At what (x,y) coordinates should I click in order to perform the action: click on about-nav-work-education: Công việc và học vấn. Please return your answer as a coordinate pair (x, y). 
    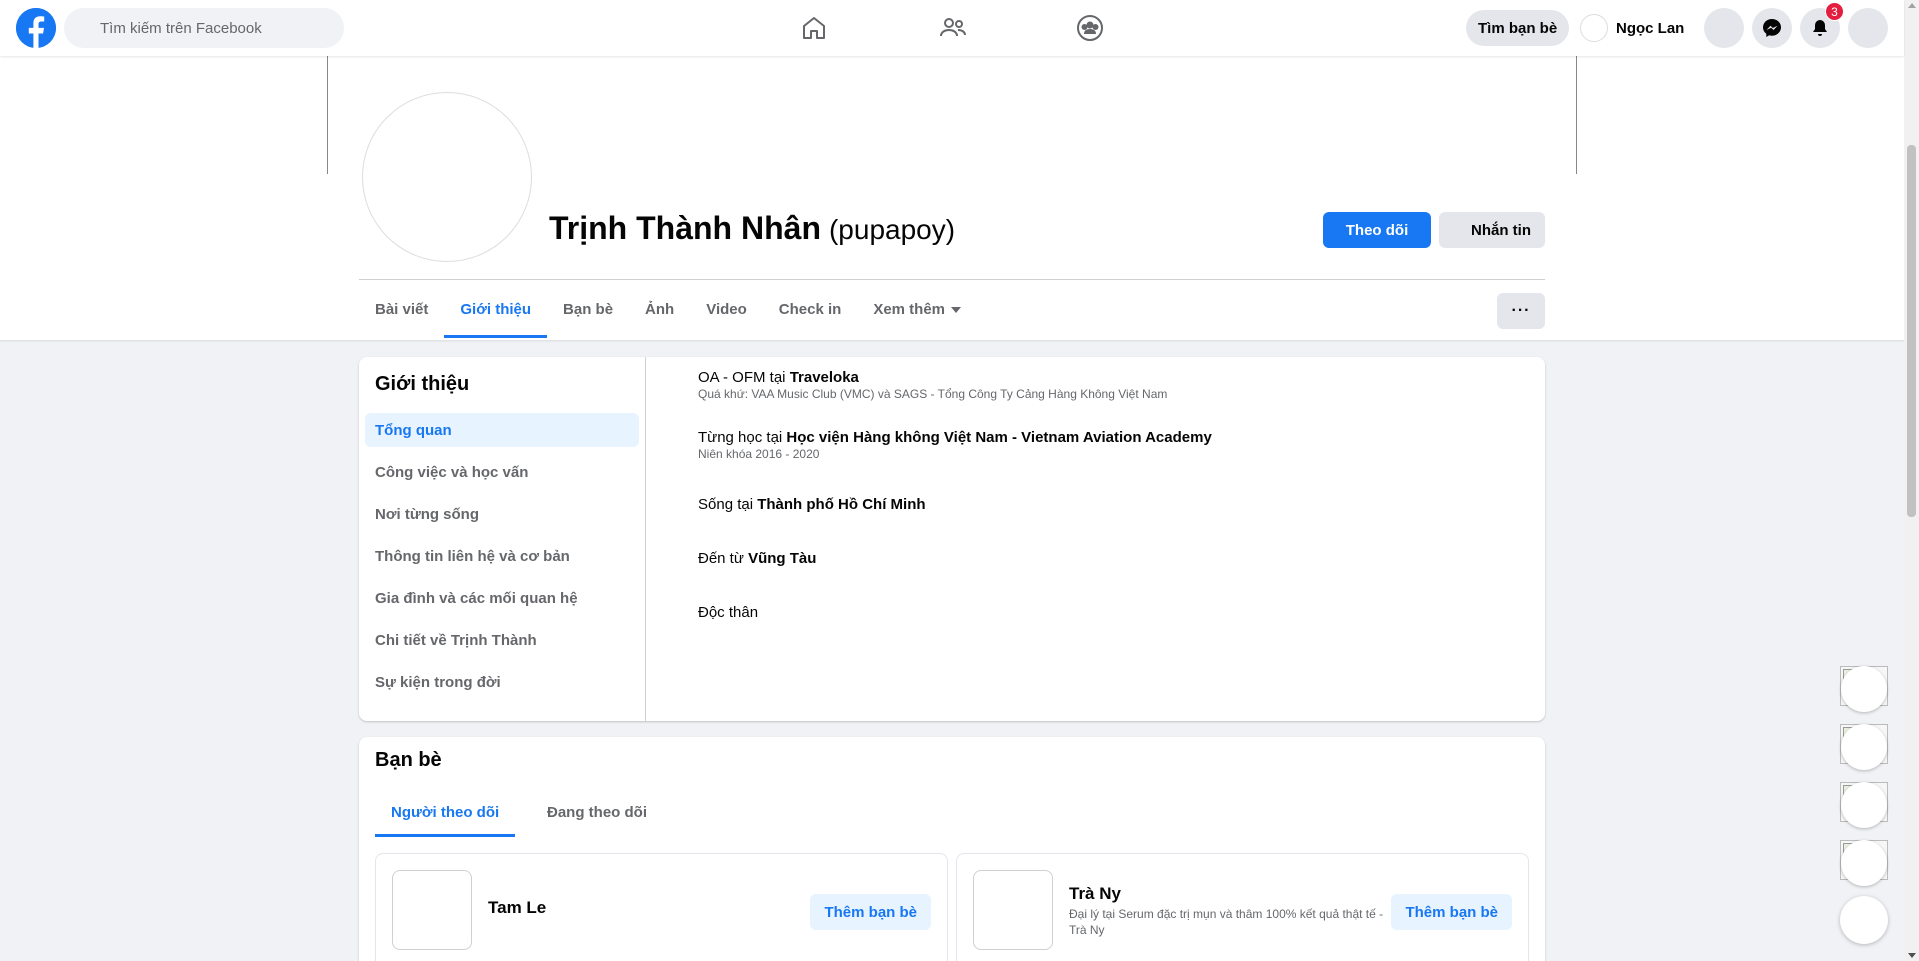
    Looking at the image, I should click on (502, 472).